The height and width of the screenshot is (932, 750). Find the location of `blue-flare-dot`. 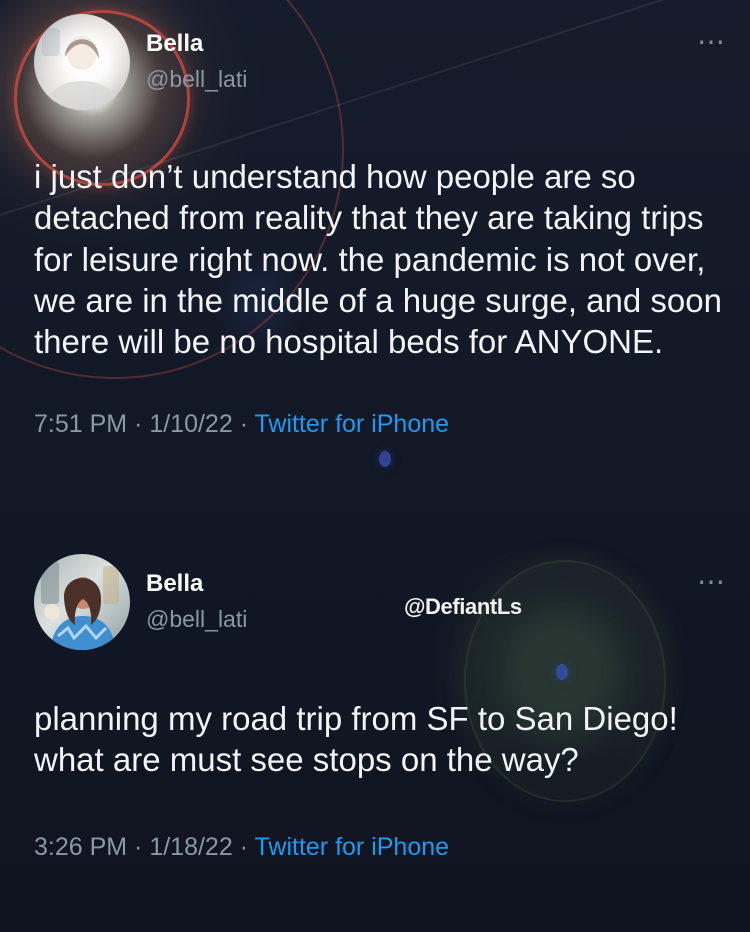

blue-flare-dot is located at coordinates (385, 459).